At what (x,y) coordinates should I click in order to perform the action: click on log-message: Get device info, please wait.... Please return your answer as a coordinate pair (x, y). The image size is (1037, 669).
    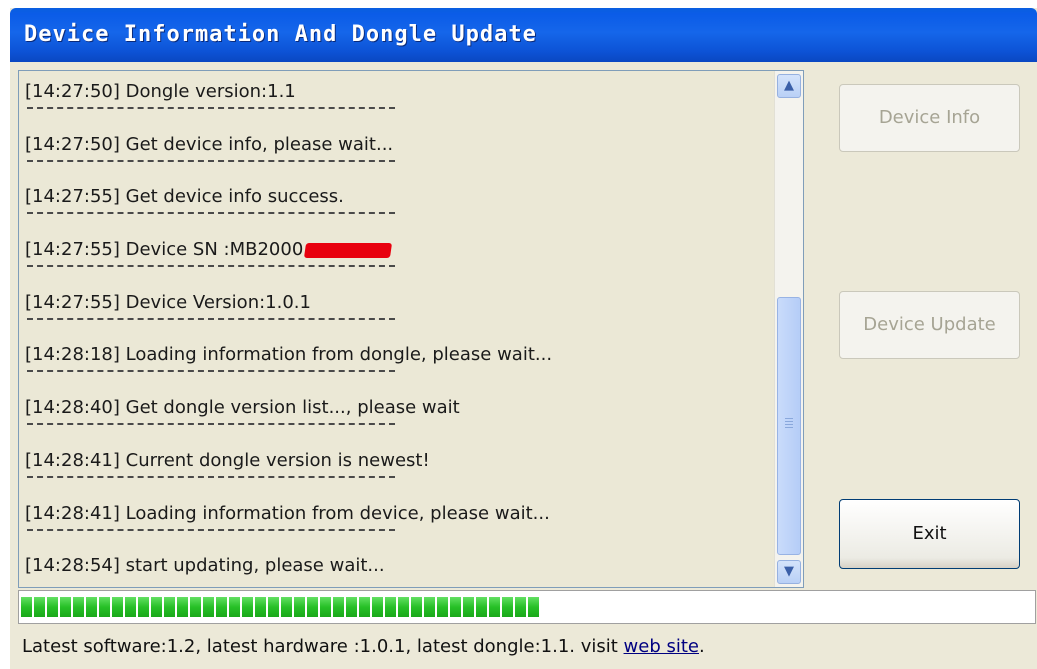
    Looking at the image, I should click on (259, 144).